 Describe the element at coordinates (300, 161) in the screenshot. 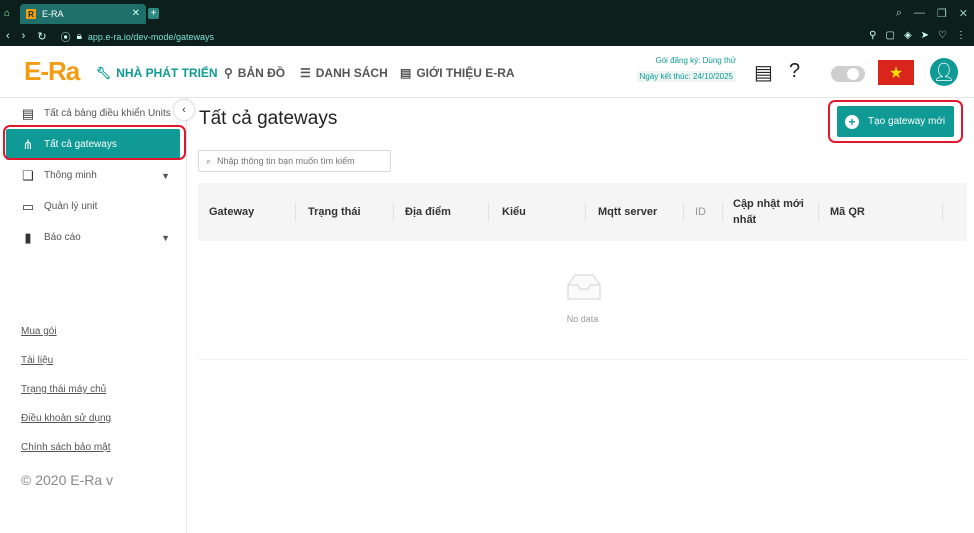

I see `search-input` at that location.